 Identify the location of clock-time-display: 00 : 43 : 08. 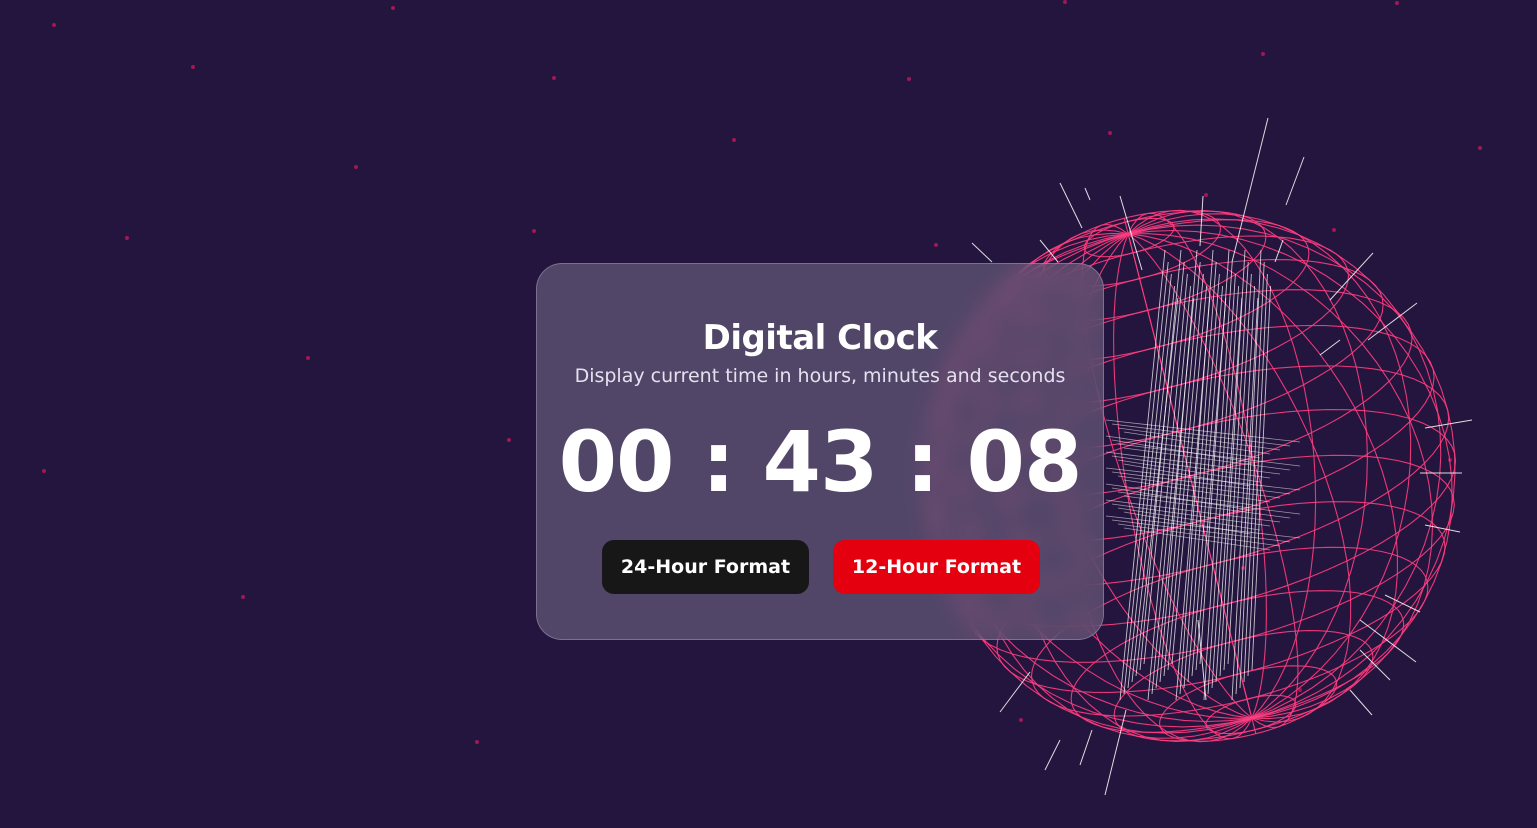
(820, 462).